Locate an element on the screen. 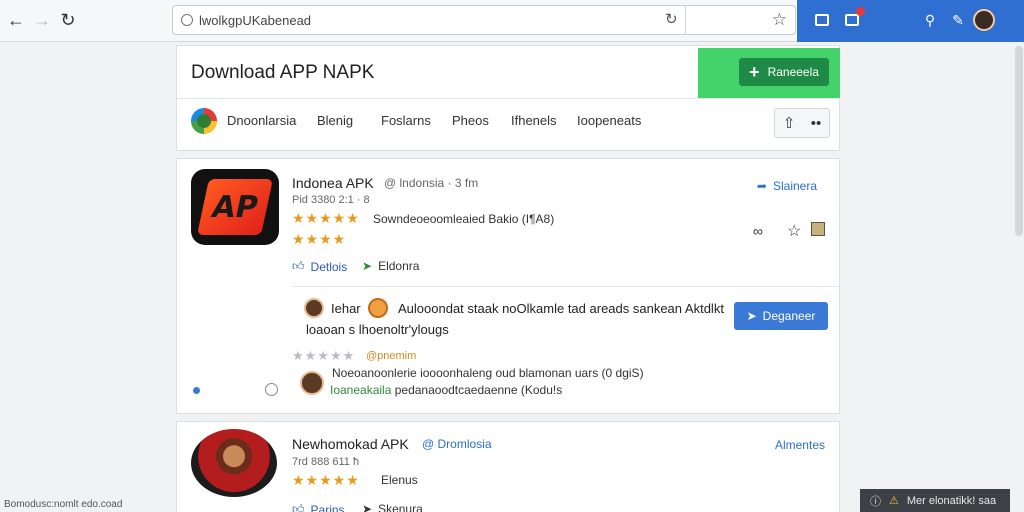 This screenshot has width=1024, height=512. download-status-bar: ⓘ ⚠ Mer elonatikk! saa is located at coordinates (935, 500).